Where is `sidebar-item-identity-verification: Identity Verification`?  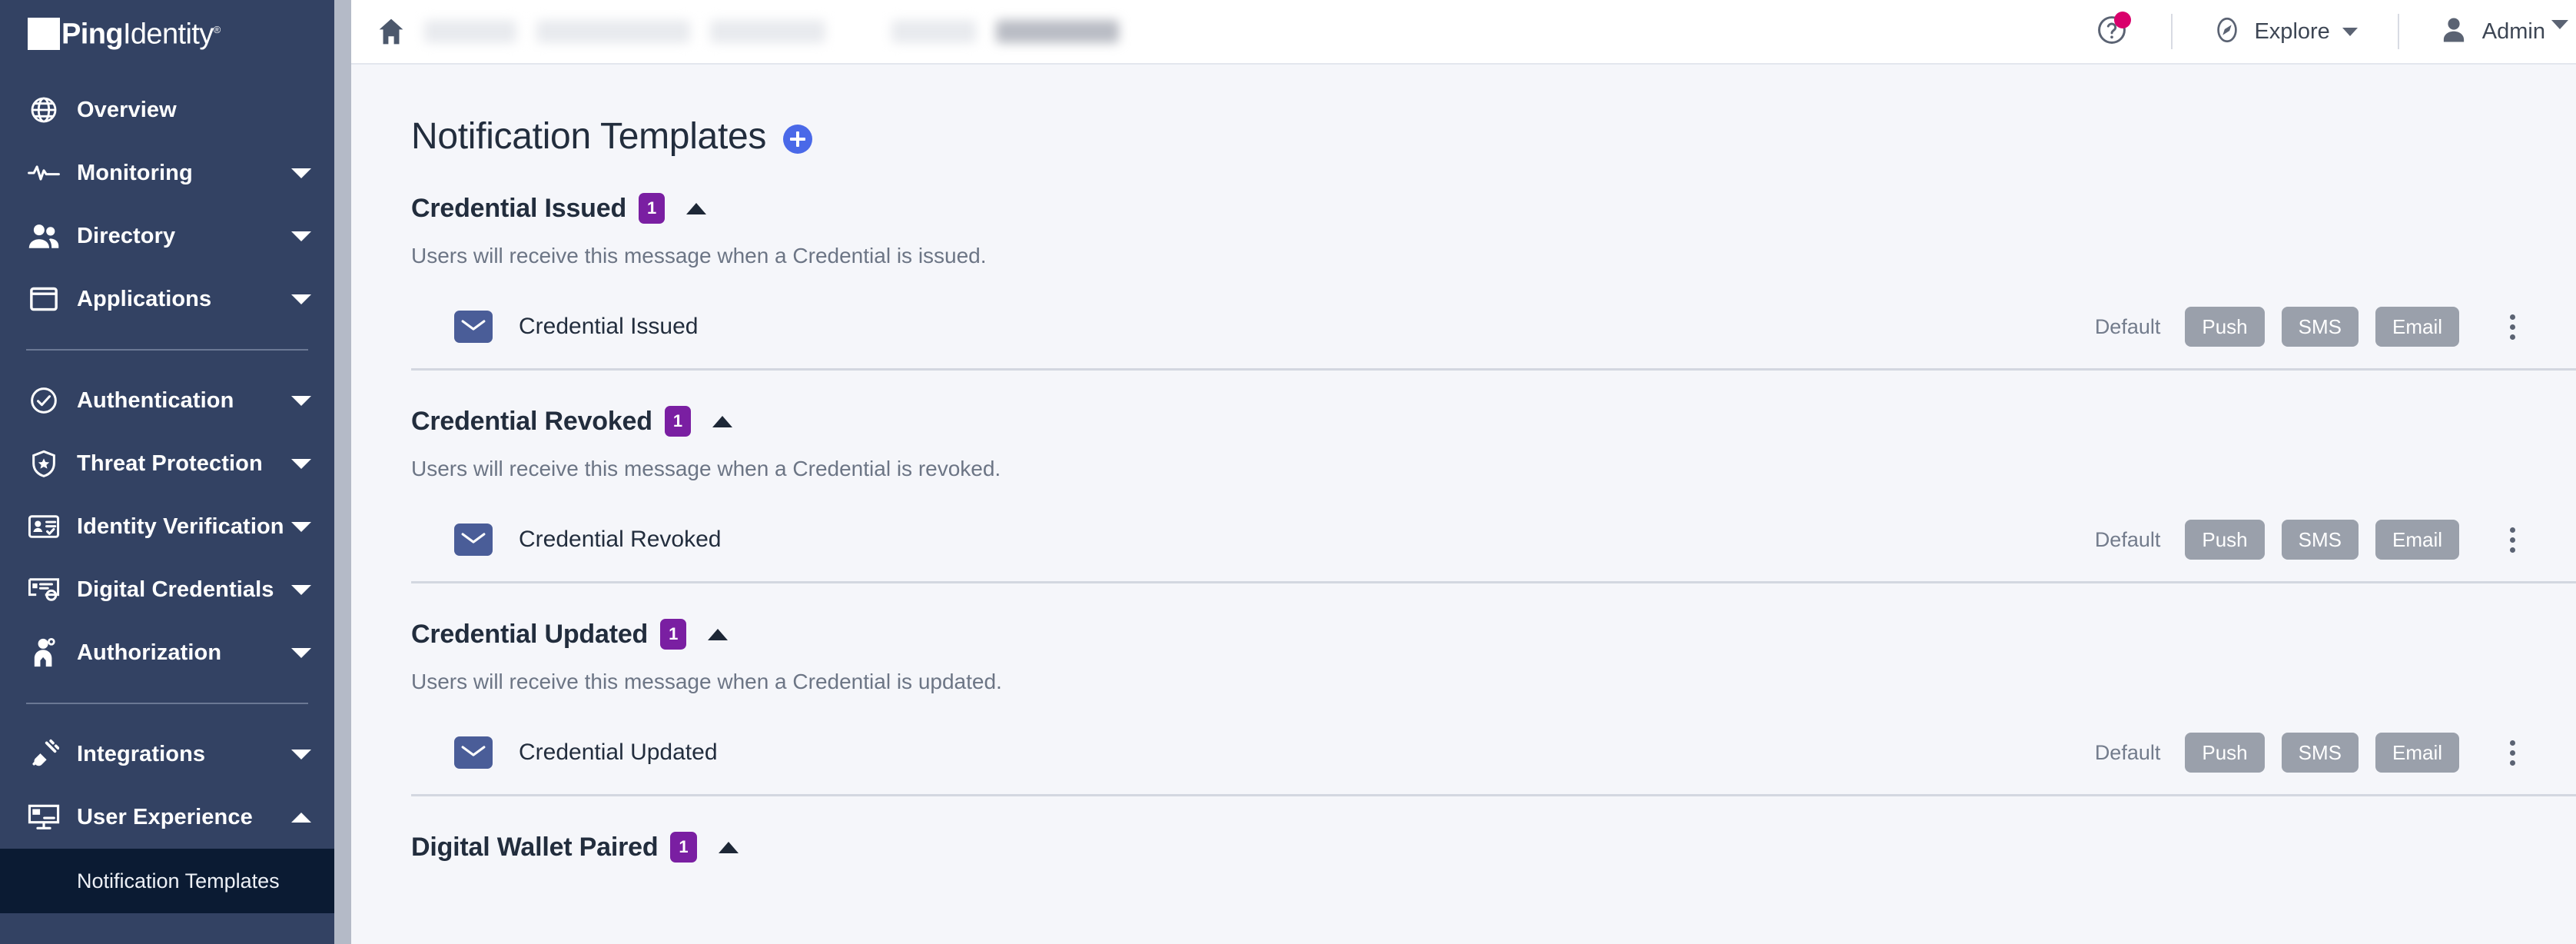
sidebar-item-identity-verification: Identity Verification is located at coordinates (167, 526).